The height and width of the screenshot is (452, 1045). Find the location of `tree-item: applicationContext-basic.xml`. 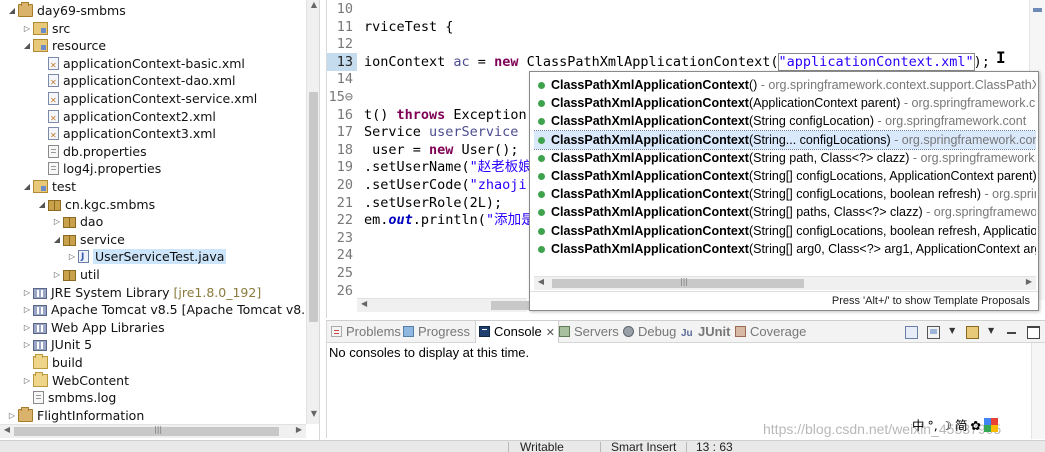

tree-item: applicationContext-basic.xml is located at coordinates (140, 64).